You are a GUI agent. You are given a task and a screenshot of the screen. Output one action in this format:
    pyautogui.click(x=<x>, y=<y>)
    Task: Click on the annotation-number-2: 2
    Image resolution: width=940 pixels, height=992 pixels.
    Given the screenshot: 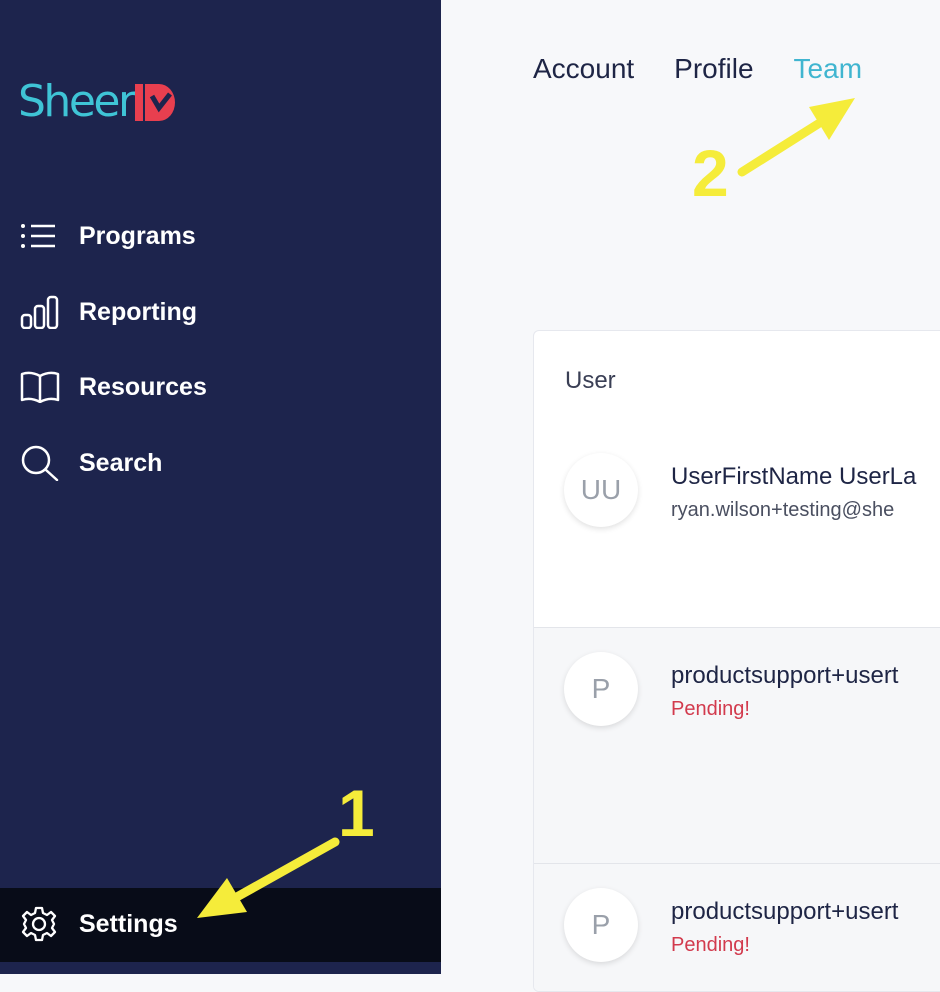 What is the action you would take?
    pyautogui.click(x=710, y=173)
    